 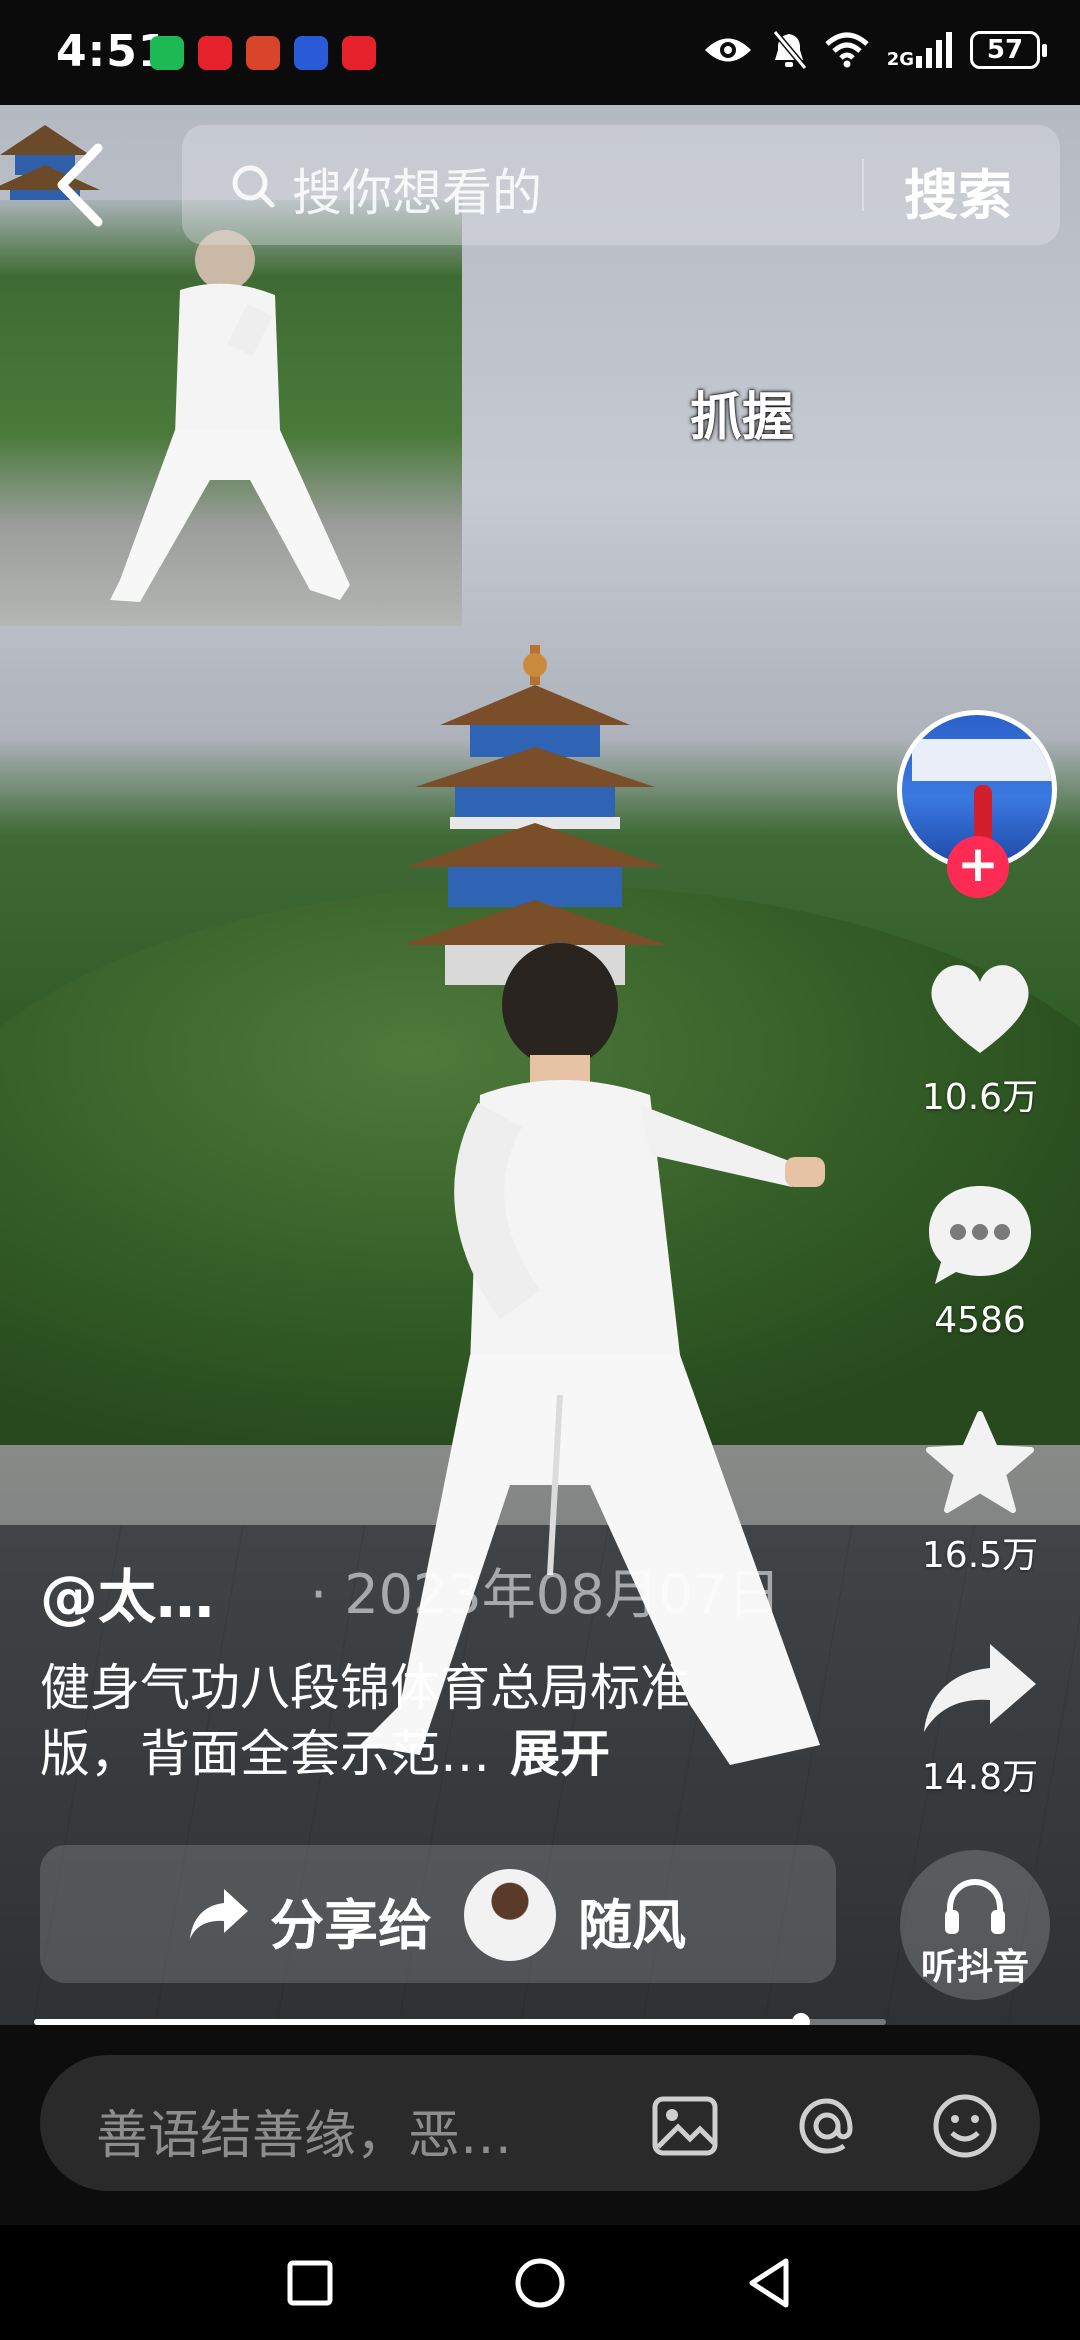 What do you see at coordinates (847, 50) in the screenshot?
I see `wifi-icon` at bounding box center [847, 50].